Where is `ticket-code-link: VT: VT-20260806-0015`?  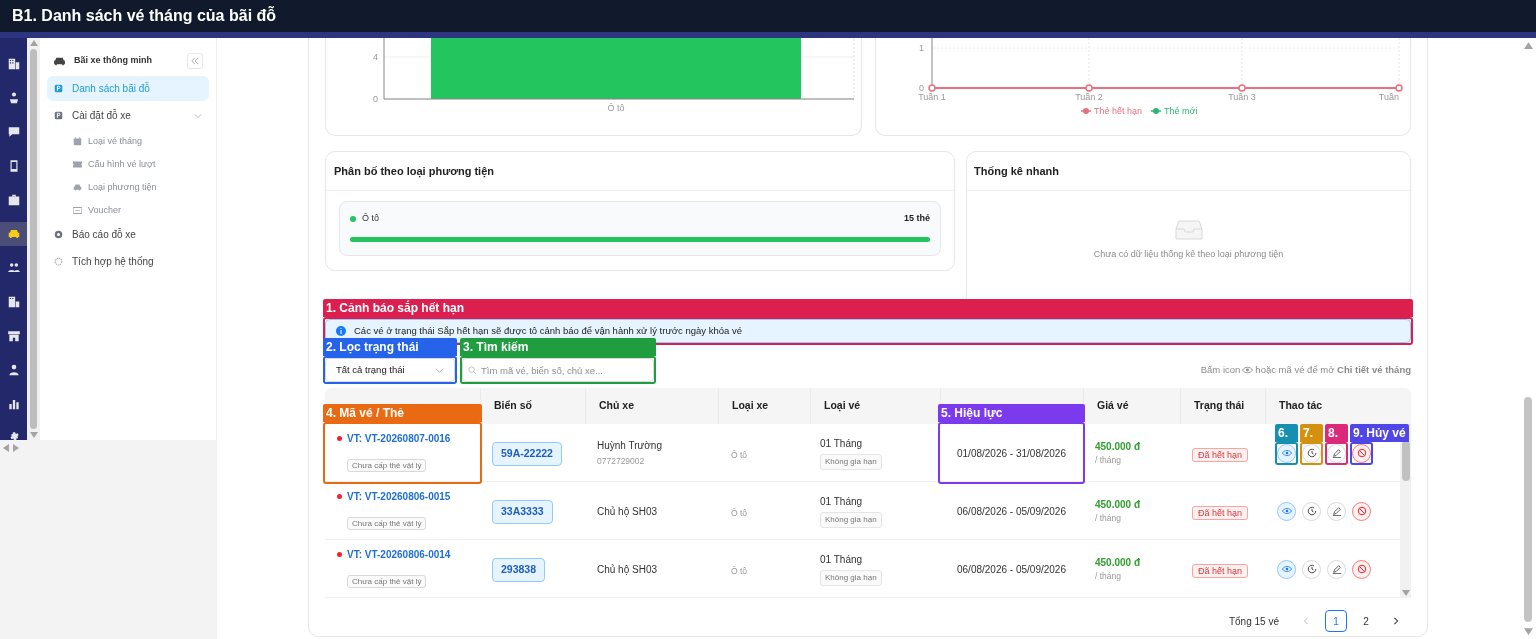
ticket-code-link: VT: VT-20260806-0015 is located at coordinates (399, 496).